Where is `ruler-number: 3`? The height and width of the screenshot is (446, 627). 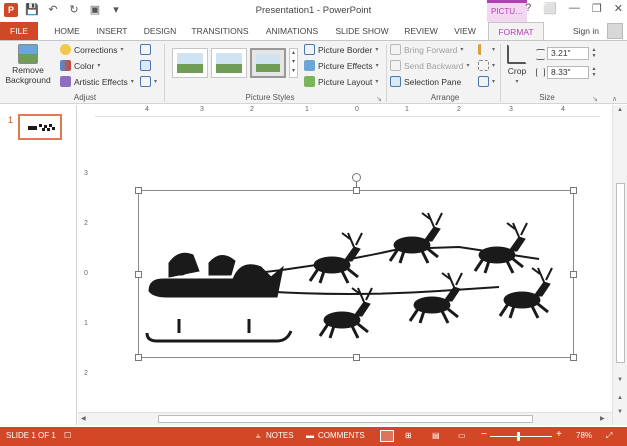
ruler-number: 3 is located at coordinates (511, 109).